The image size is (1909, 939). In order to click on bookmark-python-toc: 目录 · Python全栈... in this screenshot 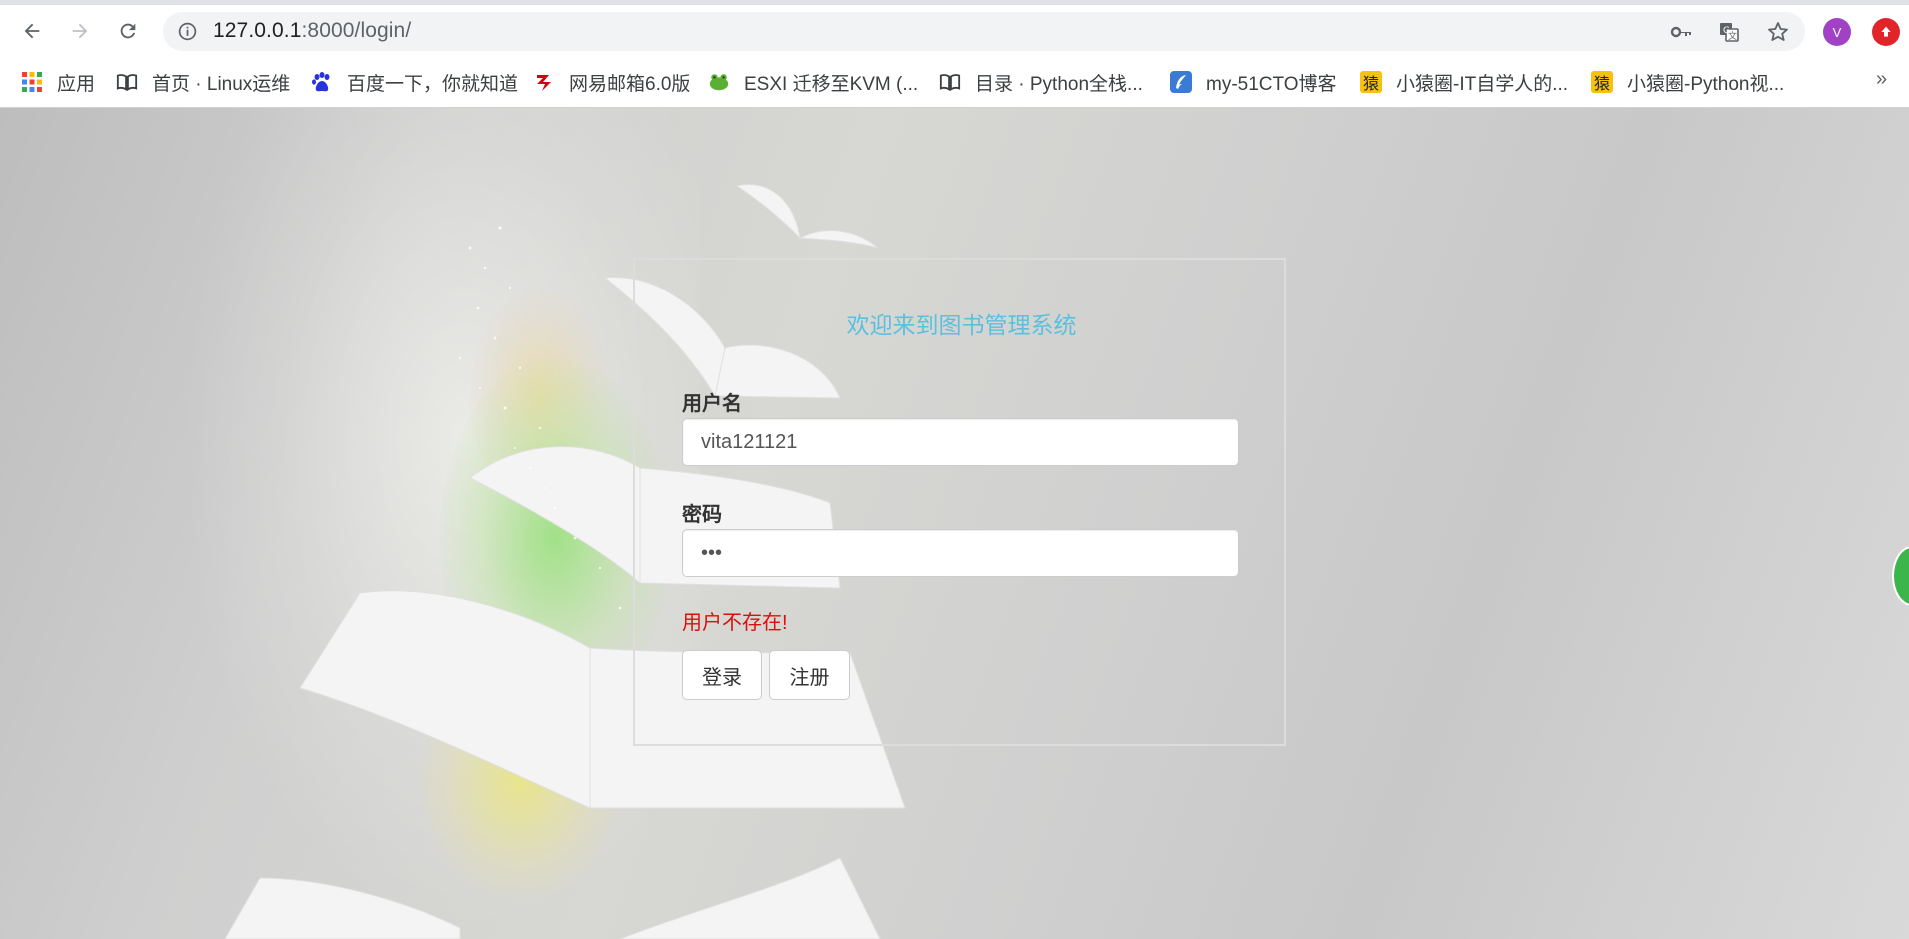, I will do `click(1041, 82)`.